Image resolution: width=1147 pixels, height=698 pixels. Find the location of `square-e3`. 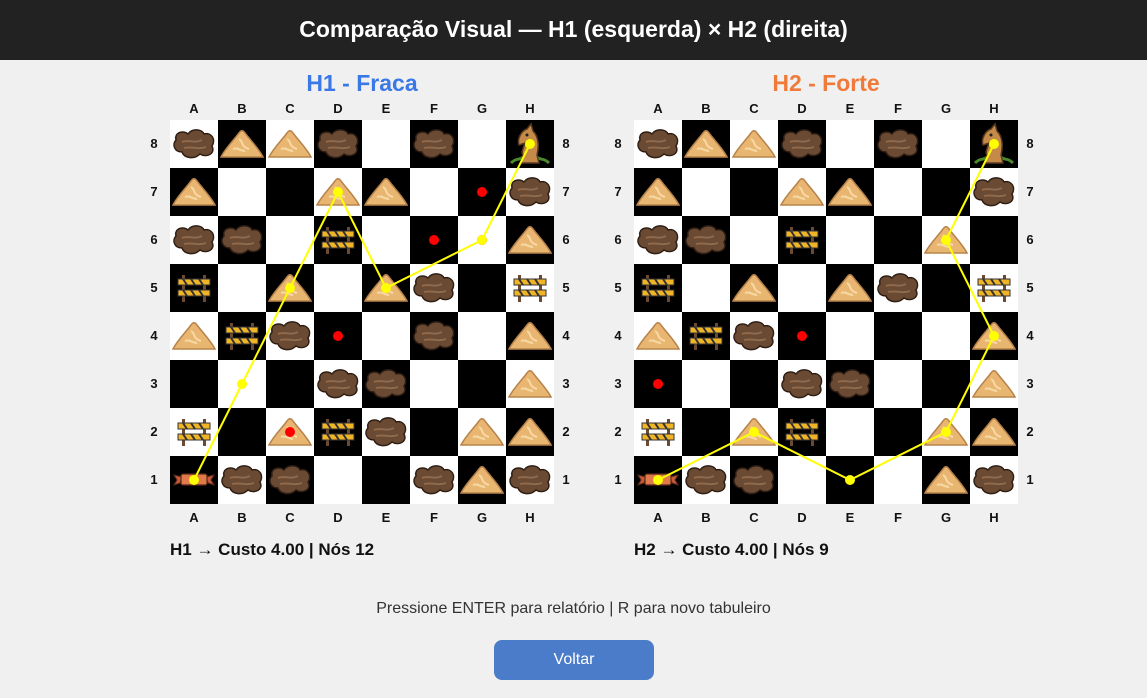

square-e3 is located at coordinates (386, 384).